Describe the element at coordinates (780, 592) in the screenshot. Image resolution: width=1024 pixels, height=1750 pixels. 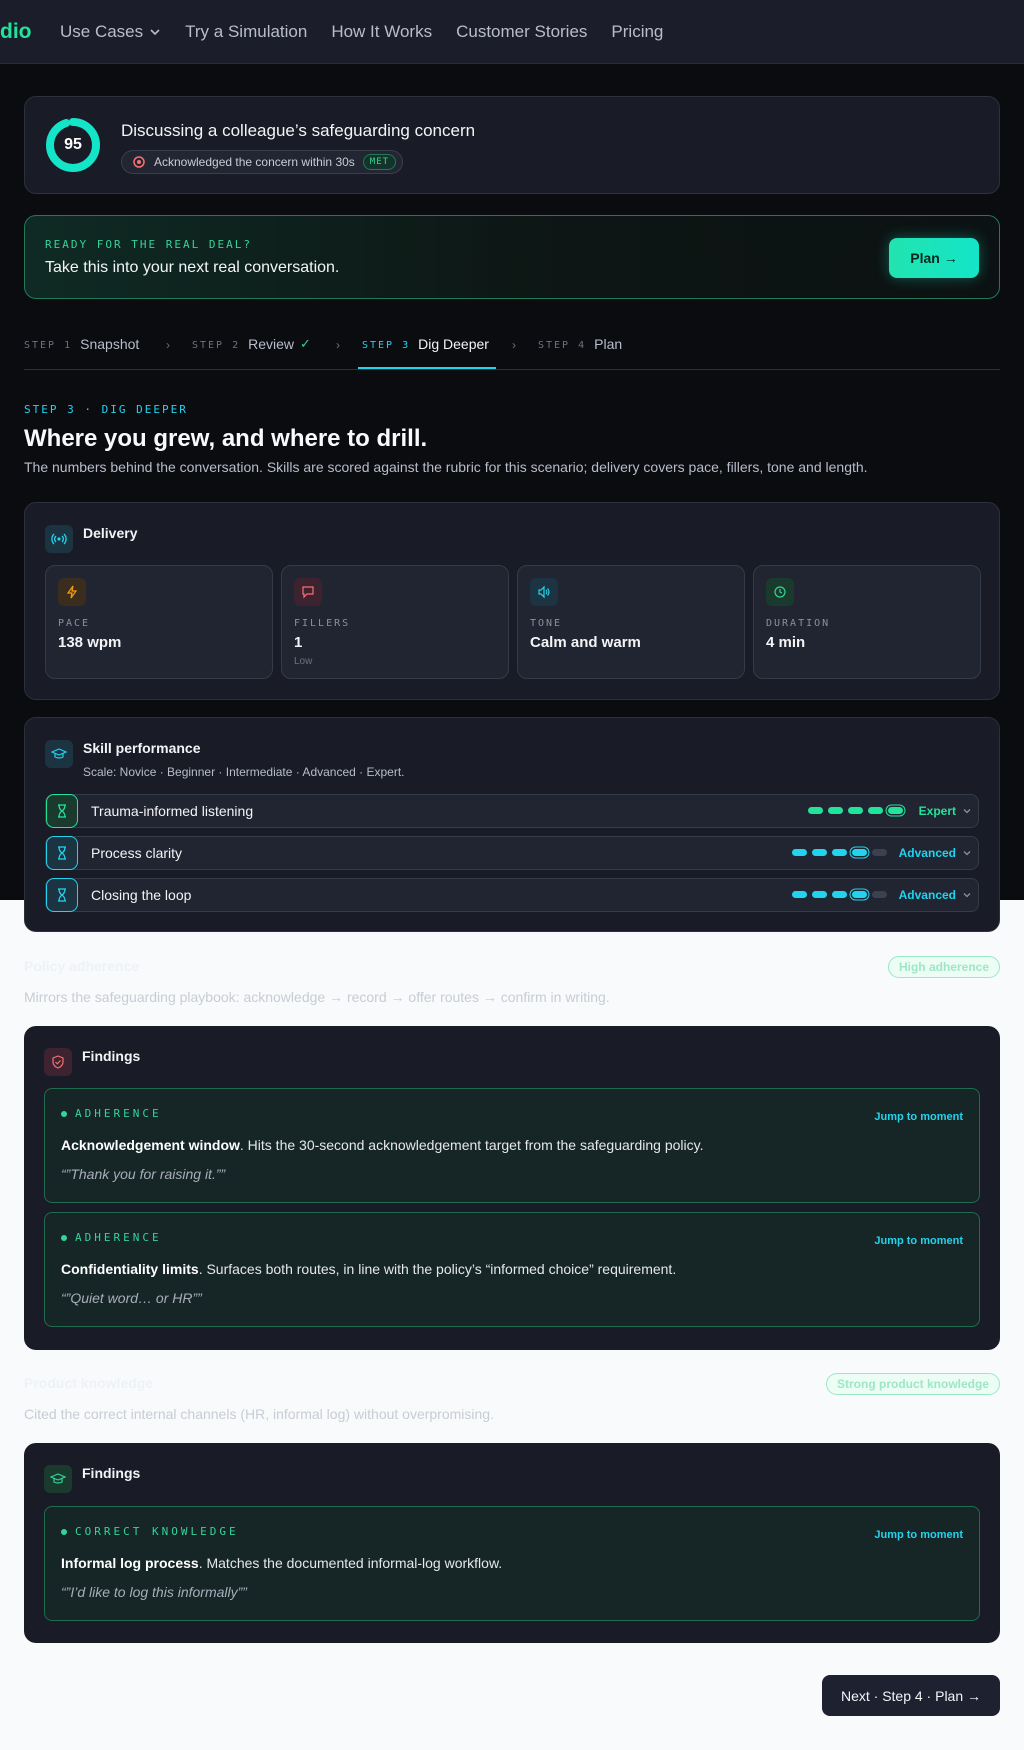
I see `clock-icon` at that location.